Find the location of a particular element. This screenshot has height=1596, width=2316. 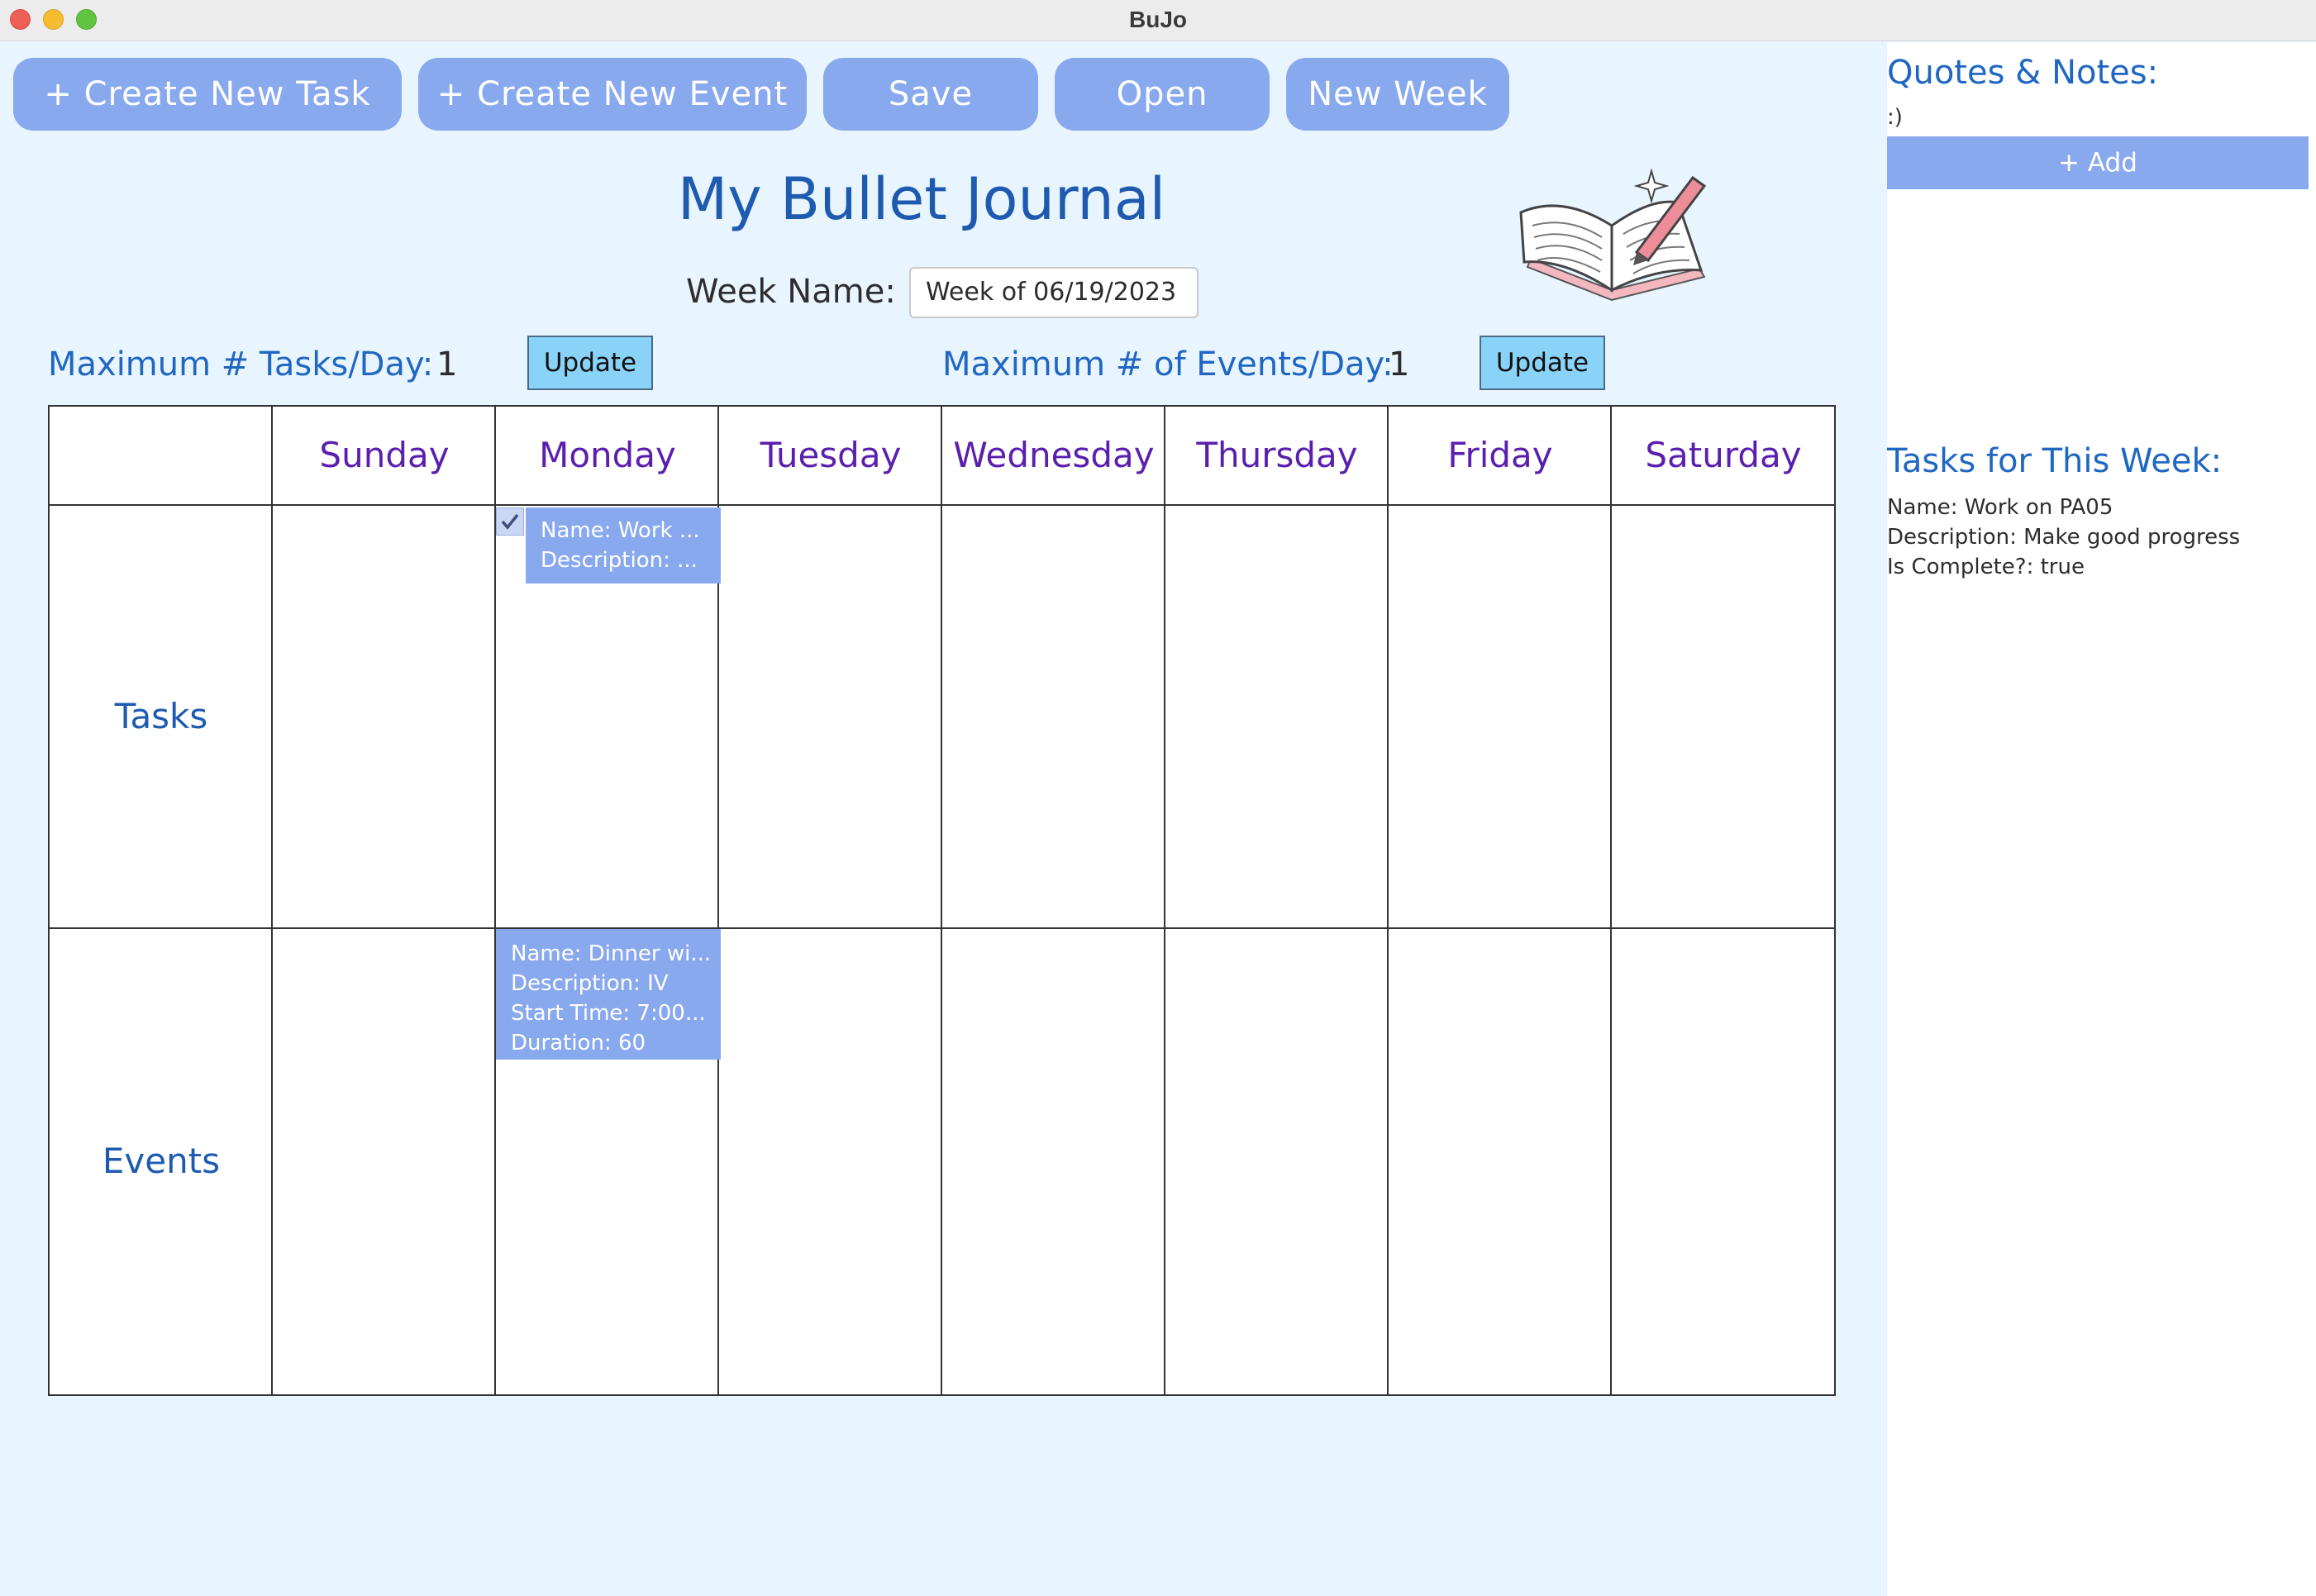

create-new-task-button: + Create New Task is located at coordinates (208, 95).